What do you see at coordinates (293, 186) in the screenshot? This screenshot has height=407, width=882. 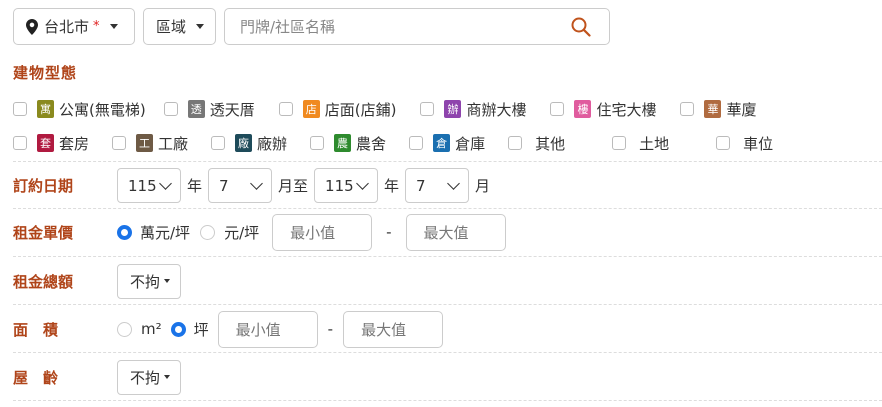 I see `month-to-text: 月至` at bounding box center [293, 186].